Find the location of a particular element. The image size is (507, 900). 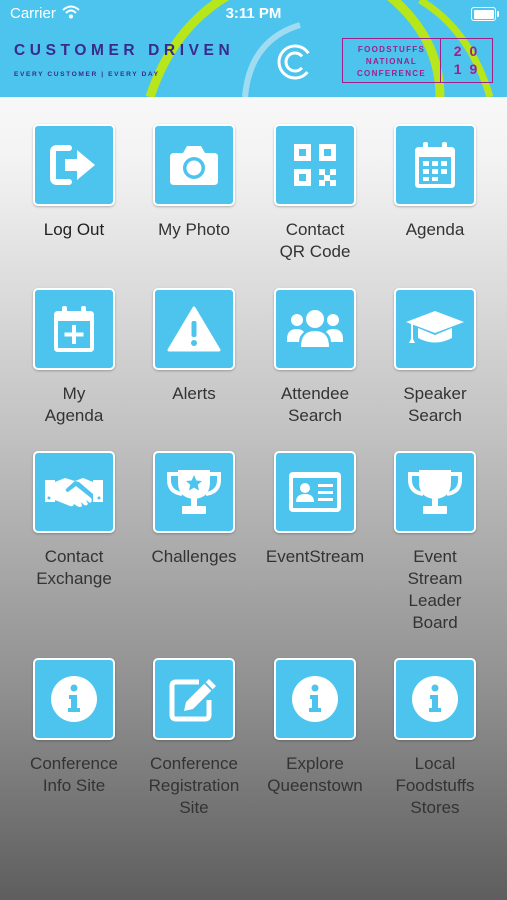

menu-item-label: Contact QR Code is located at coordinates (315, 240).